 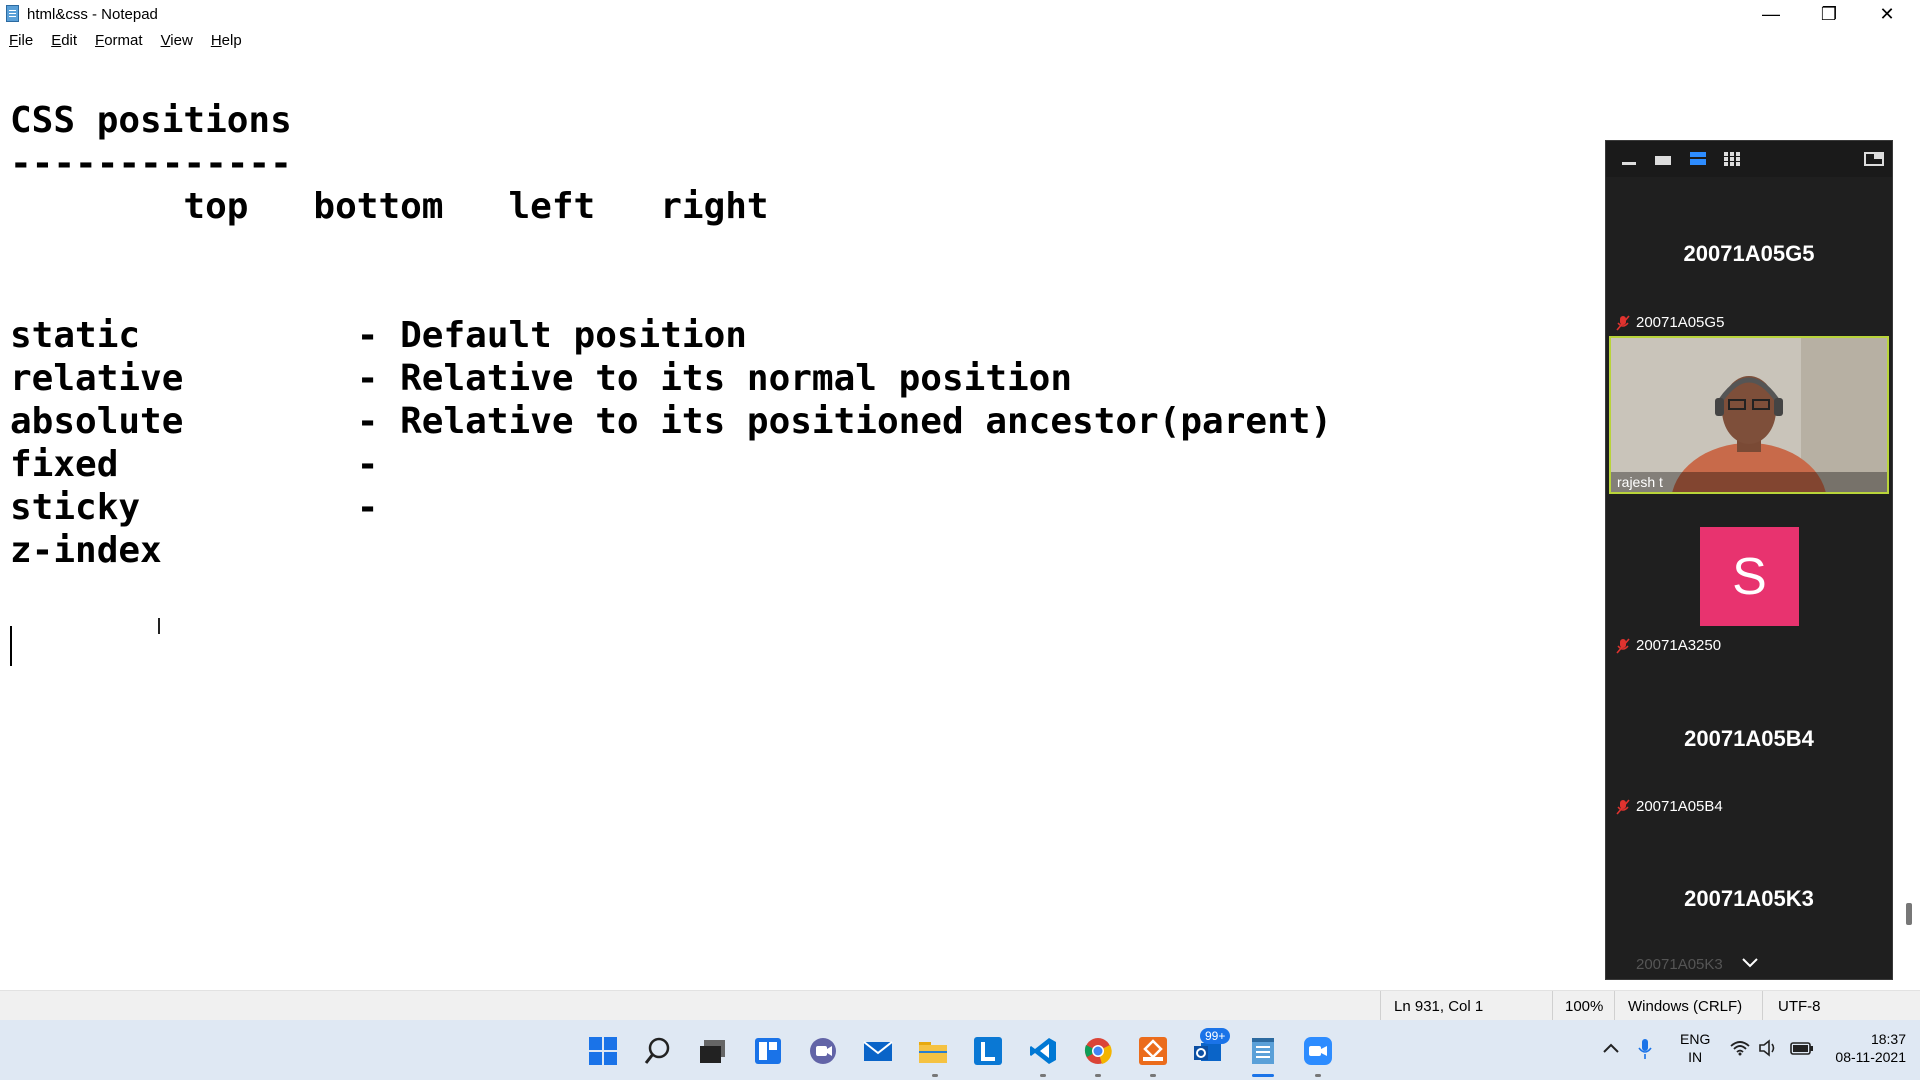 What do you see at coordinates (86, 550) in the screenshot?
I see `editor-line: z-index` at bounding box center [86, 550].